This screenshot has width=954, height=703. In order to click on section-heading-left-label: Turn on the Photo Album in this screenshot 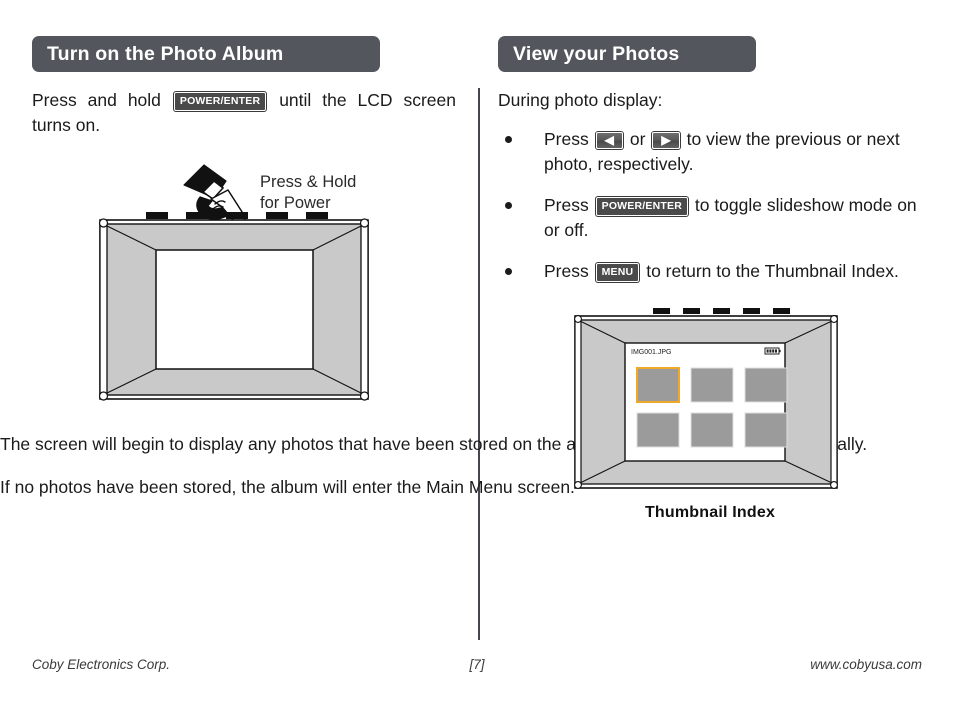, I will do `click(165, 53)`.